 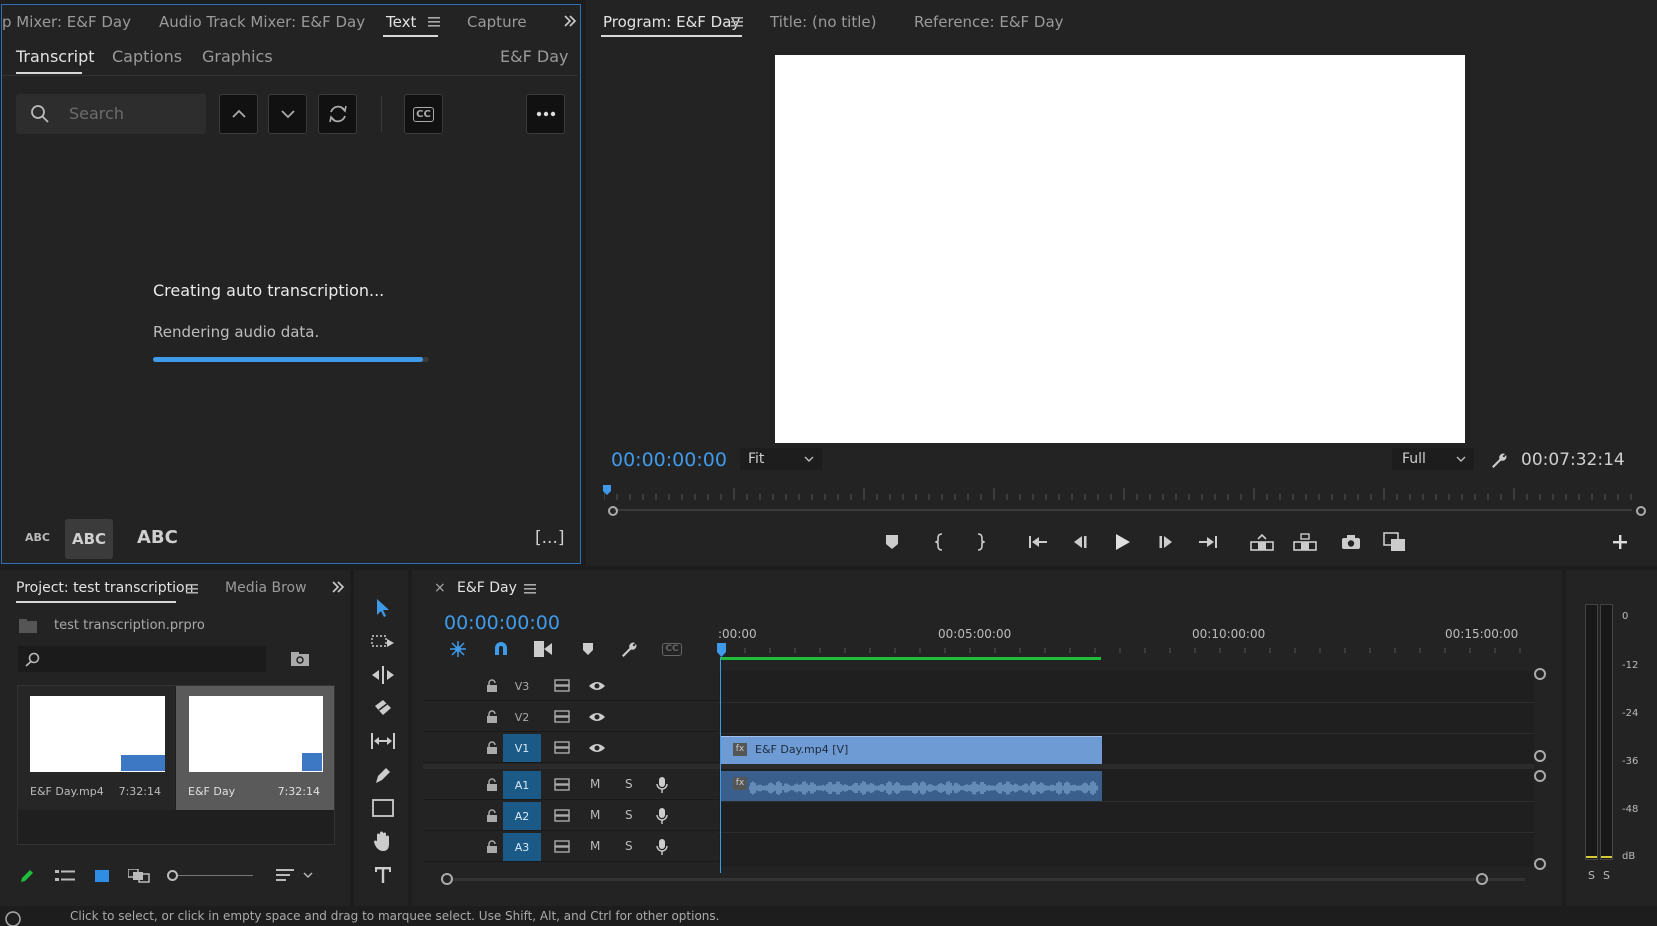 I want to click on search-prev-button, so click(x=238, y=114).